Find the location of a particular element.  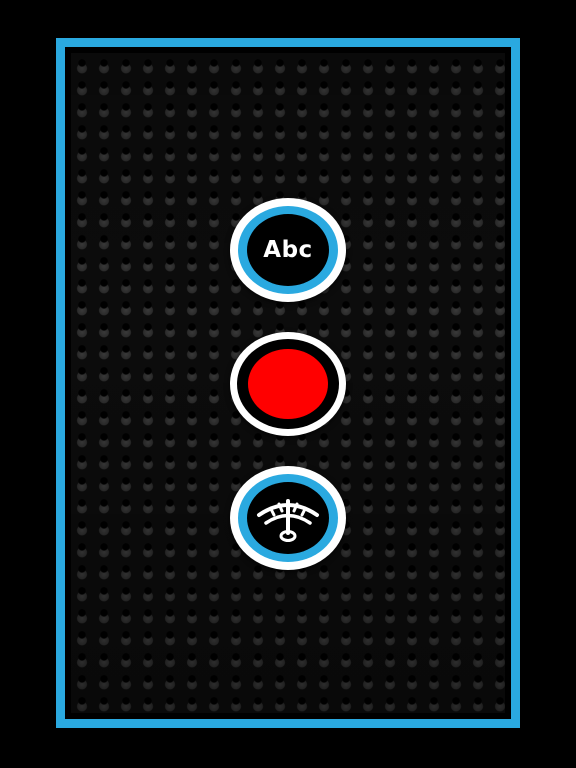

meter-gauge-icon is located at coordinates (288, 520).